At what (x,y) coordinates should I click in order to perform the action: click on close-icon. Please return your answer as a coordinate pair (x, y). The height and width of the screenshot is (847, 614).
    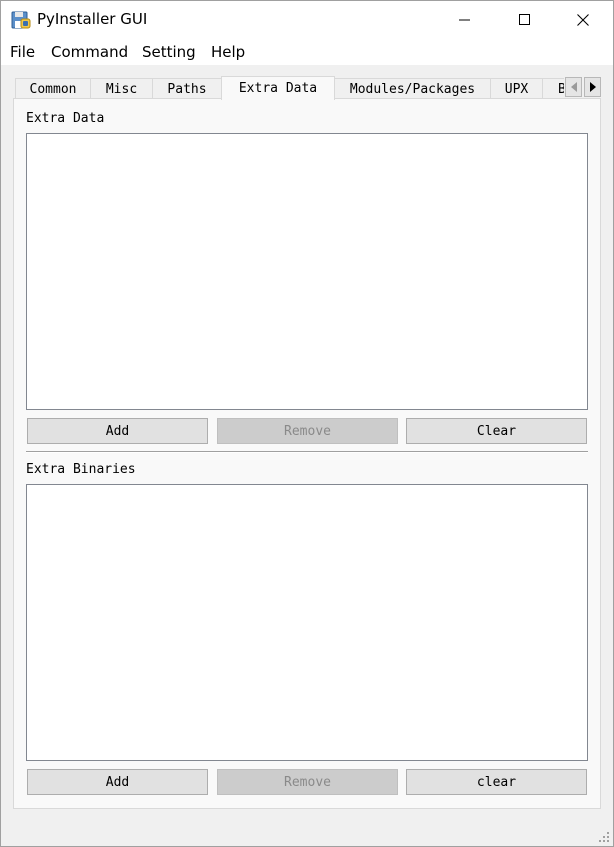
    Looking at the image, I should click on (583, 20).